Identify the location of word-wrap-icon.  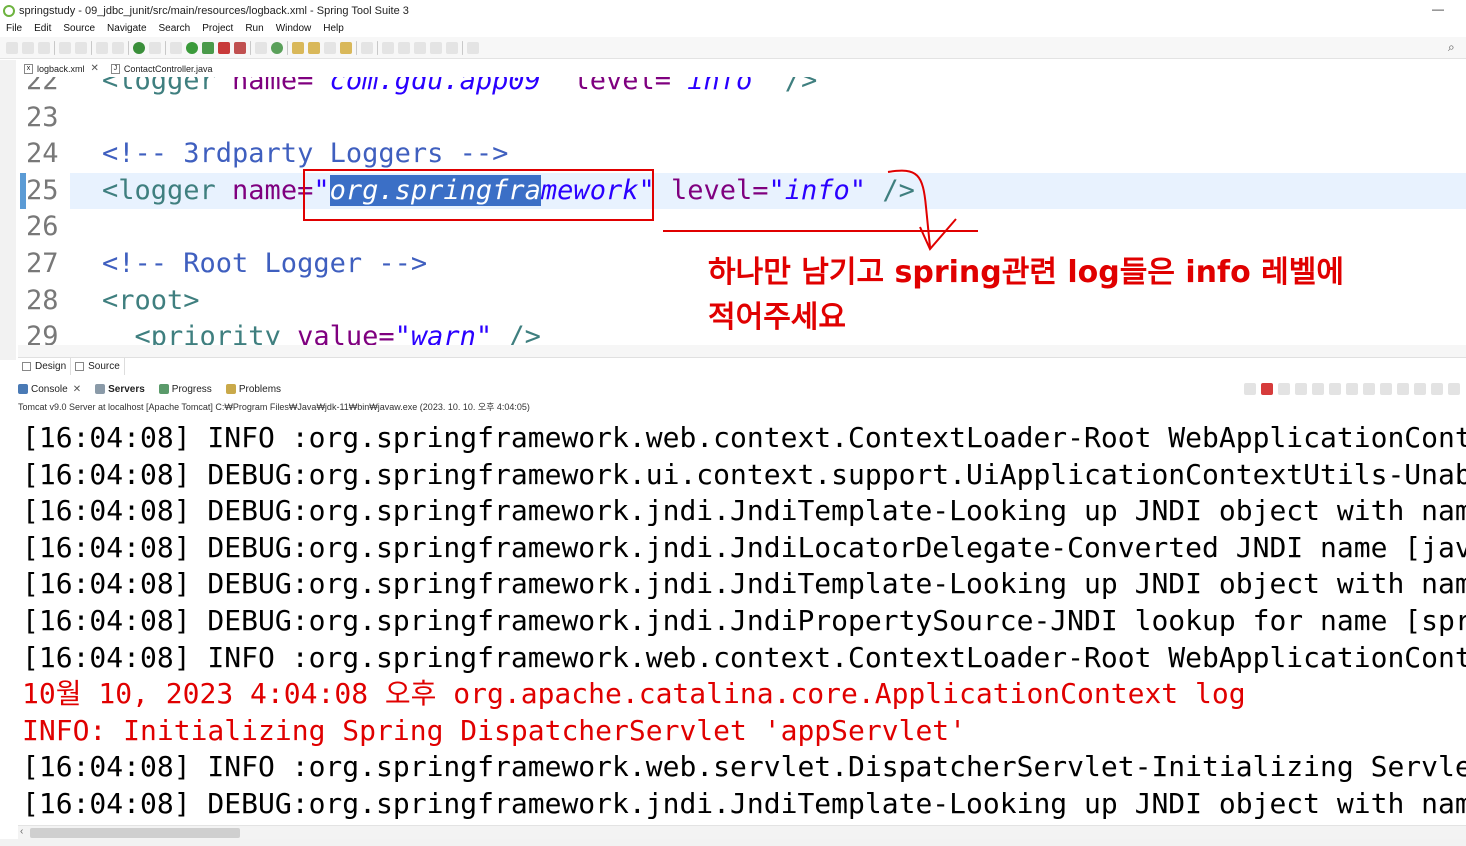
(1352, 389).